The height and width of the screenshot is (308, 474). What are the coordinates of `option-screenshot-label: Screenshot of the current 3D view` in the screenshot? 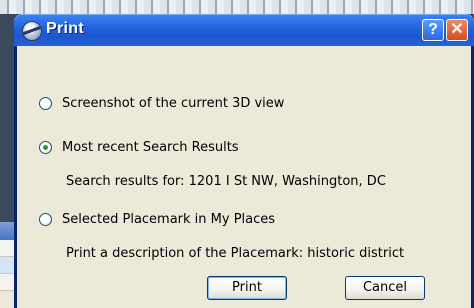 It's located at (173, 103).